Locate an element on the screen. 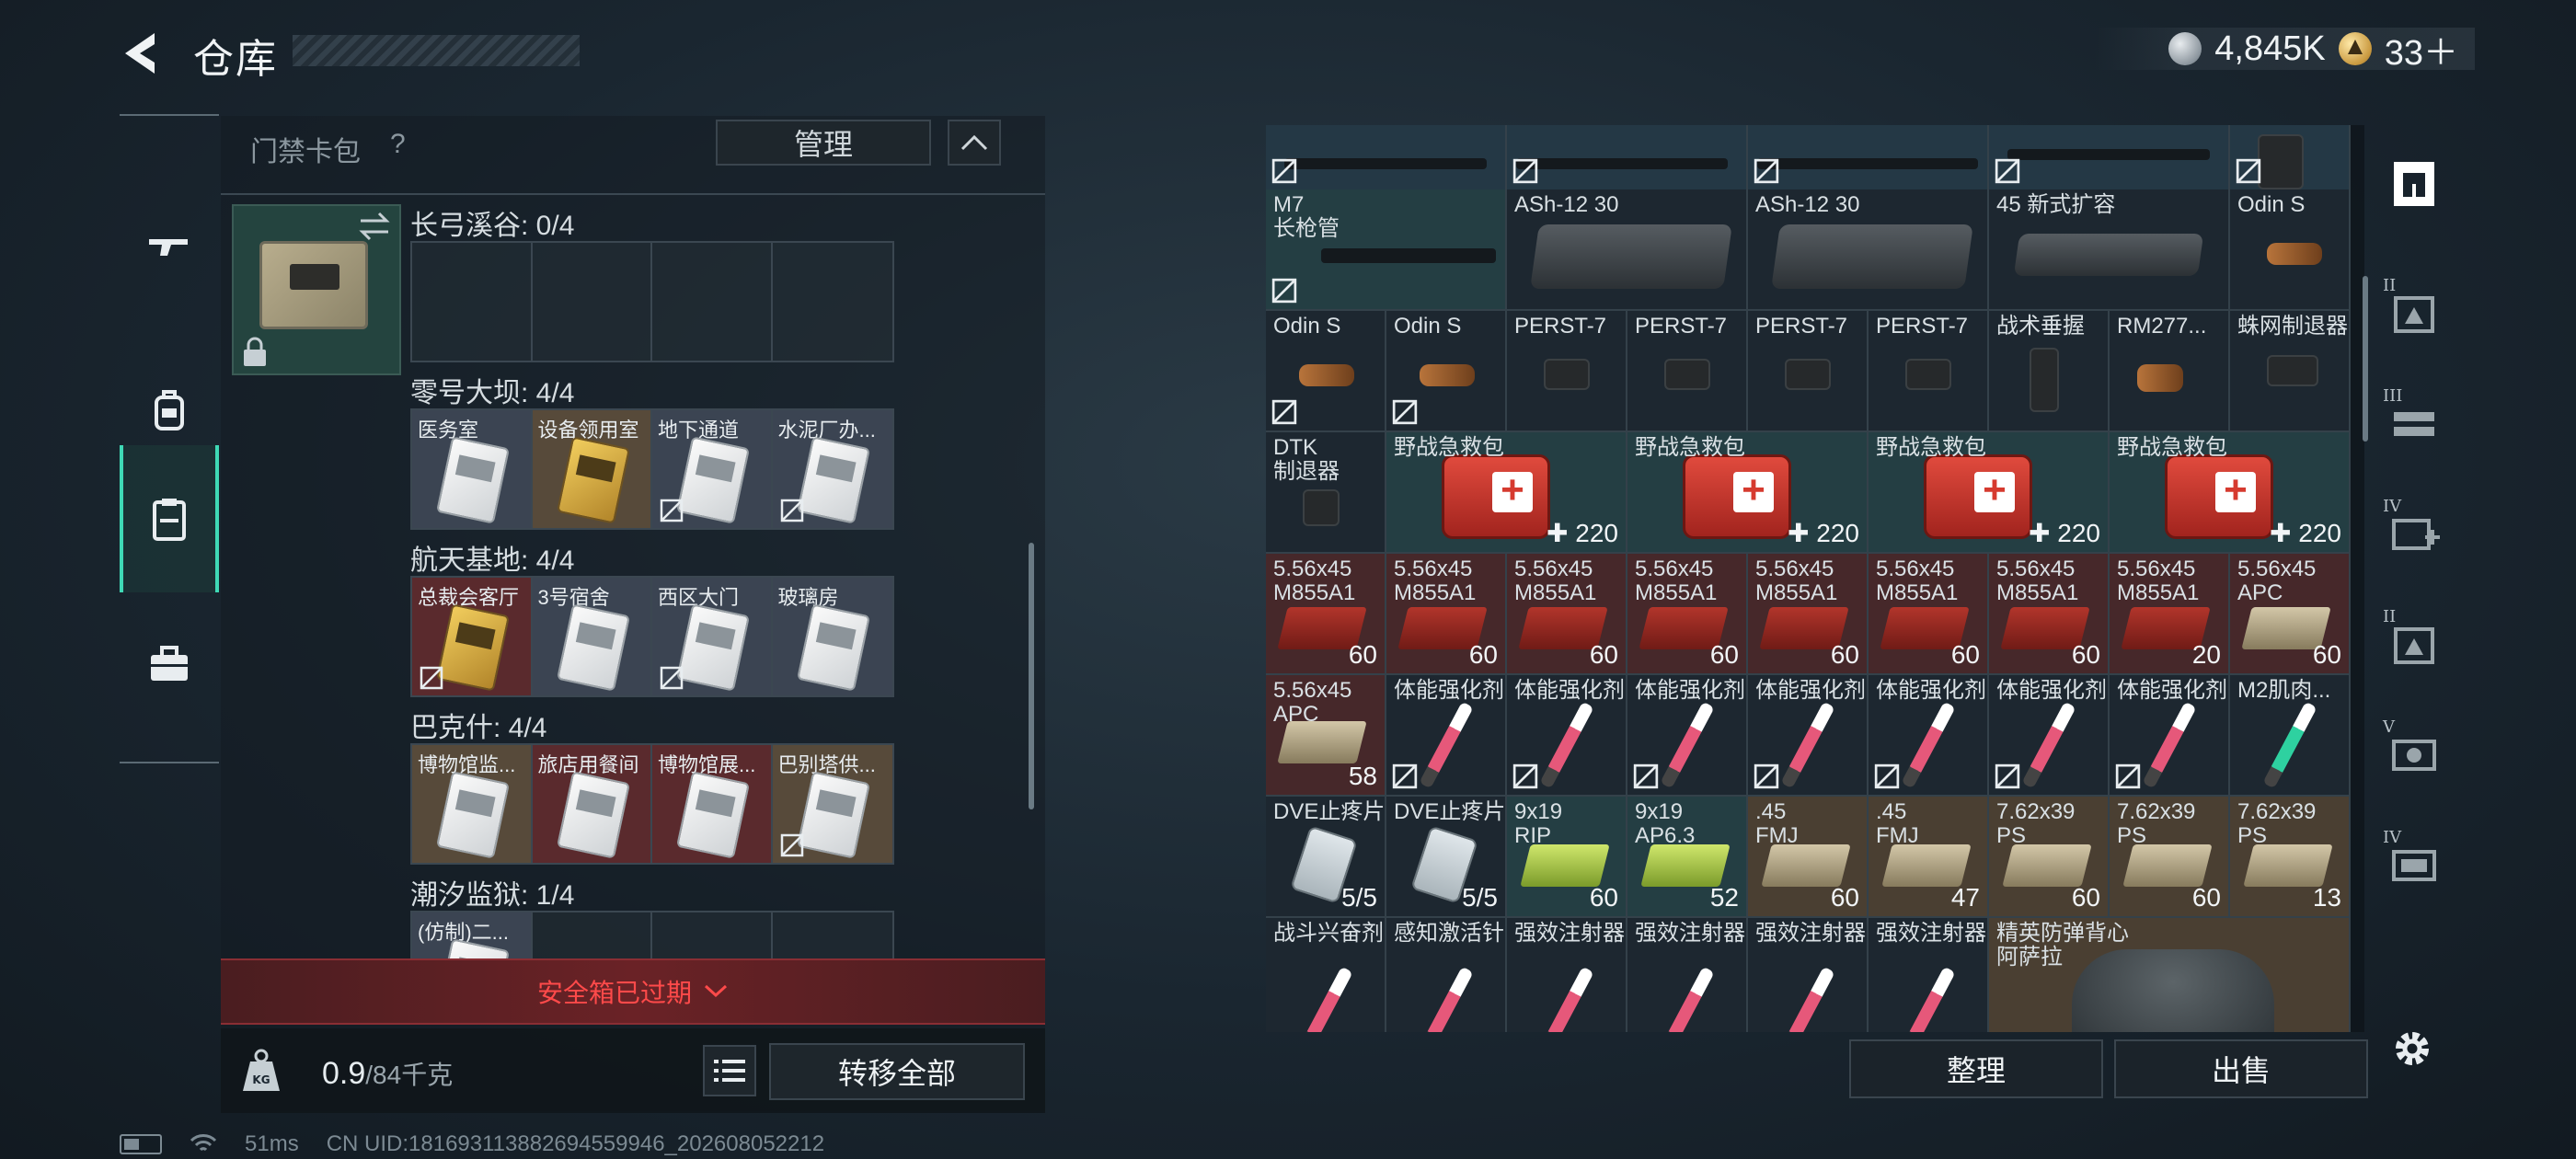 The image size is (2576, 1159). stash-item: 战术垂握 is located at coordinates (2049, 371).